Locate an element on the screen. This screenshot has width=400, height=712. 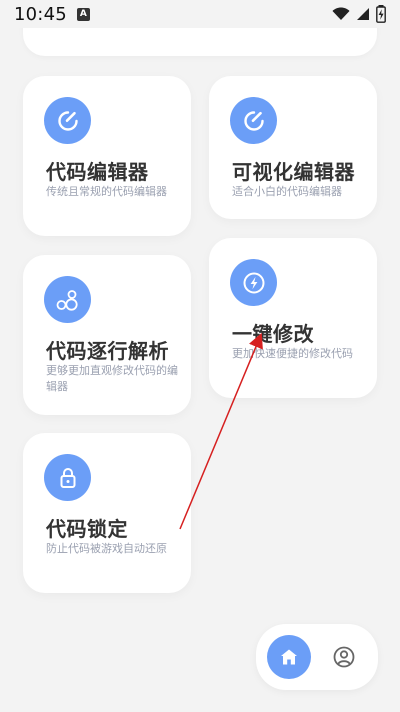
card-description: 适合小白的代码编辑器 is located at coordinates (287, 191).